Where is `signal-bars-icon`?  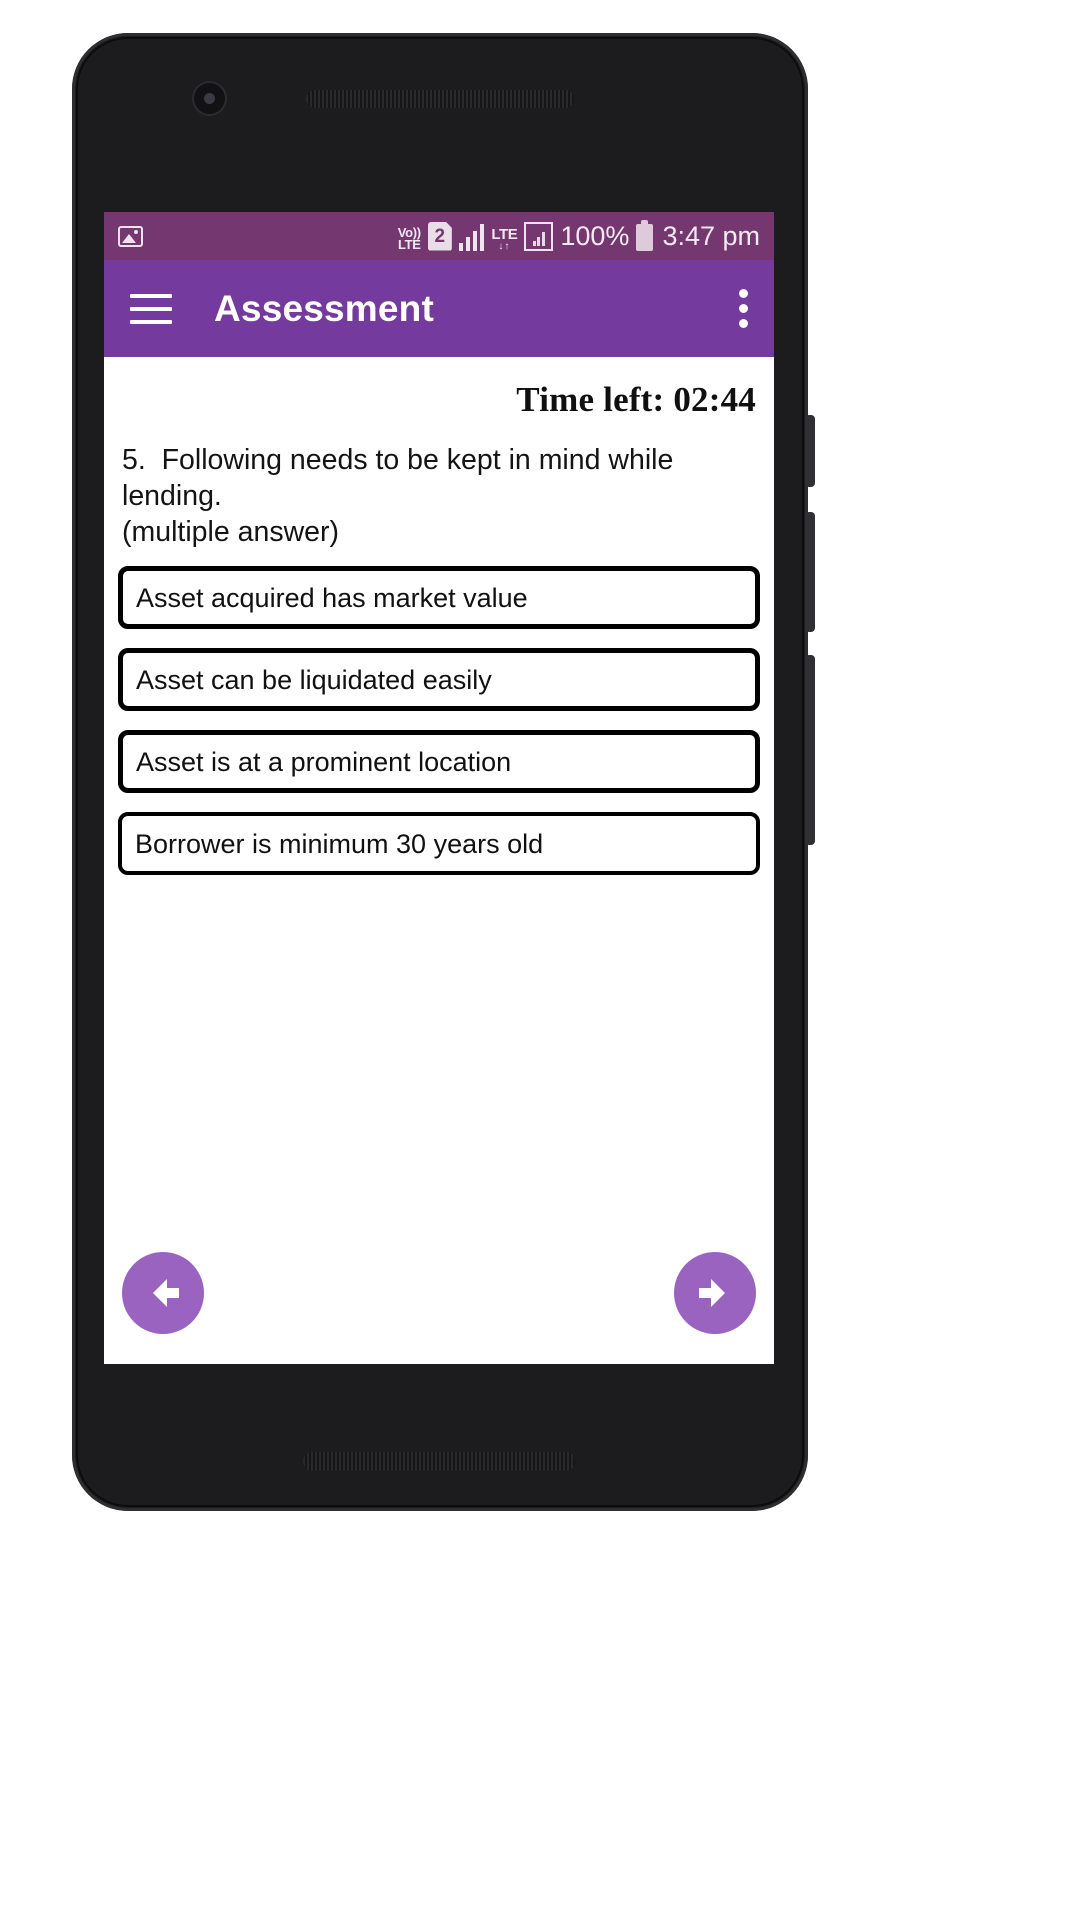 signal-bars-icon is located at coordinates (471, 237).